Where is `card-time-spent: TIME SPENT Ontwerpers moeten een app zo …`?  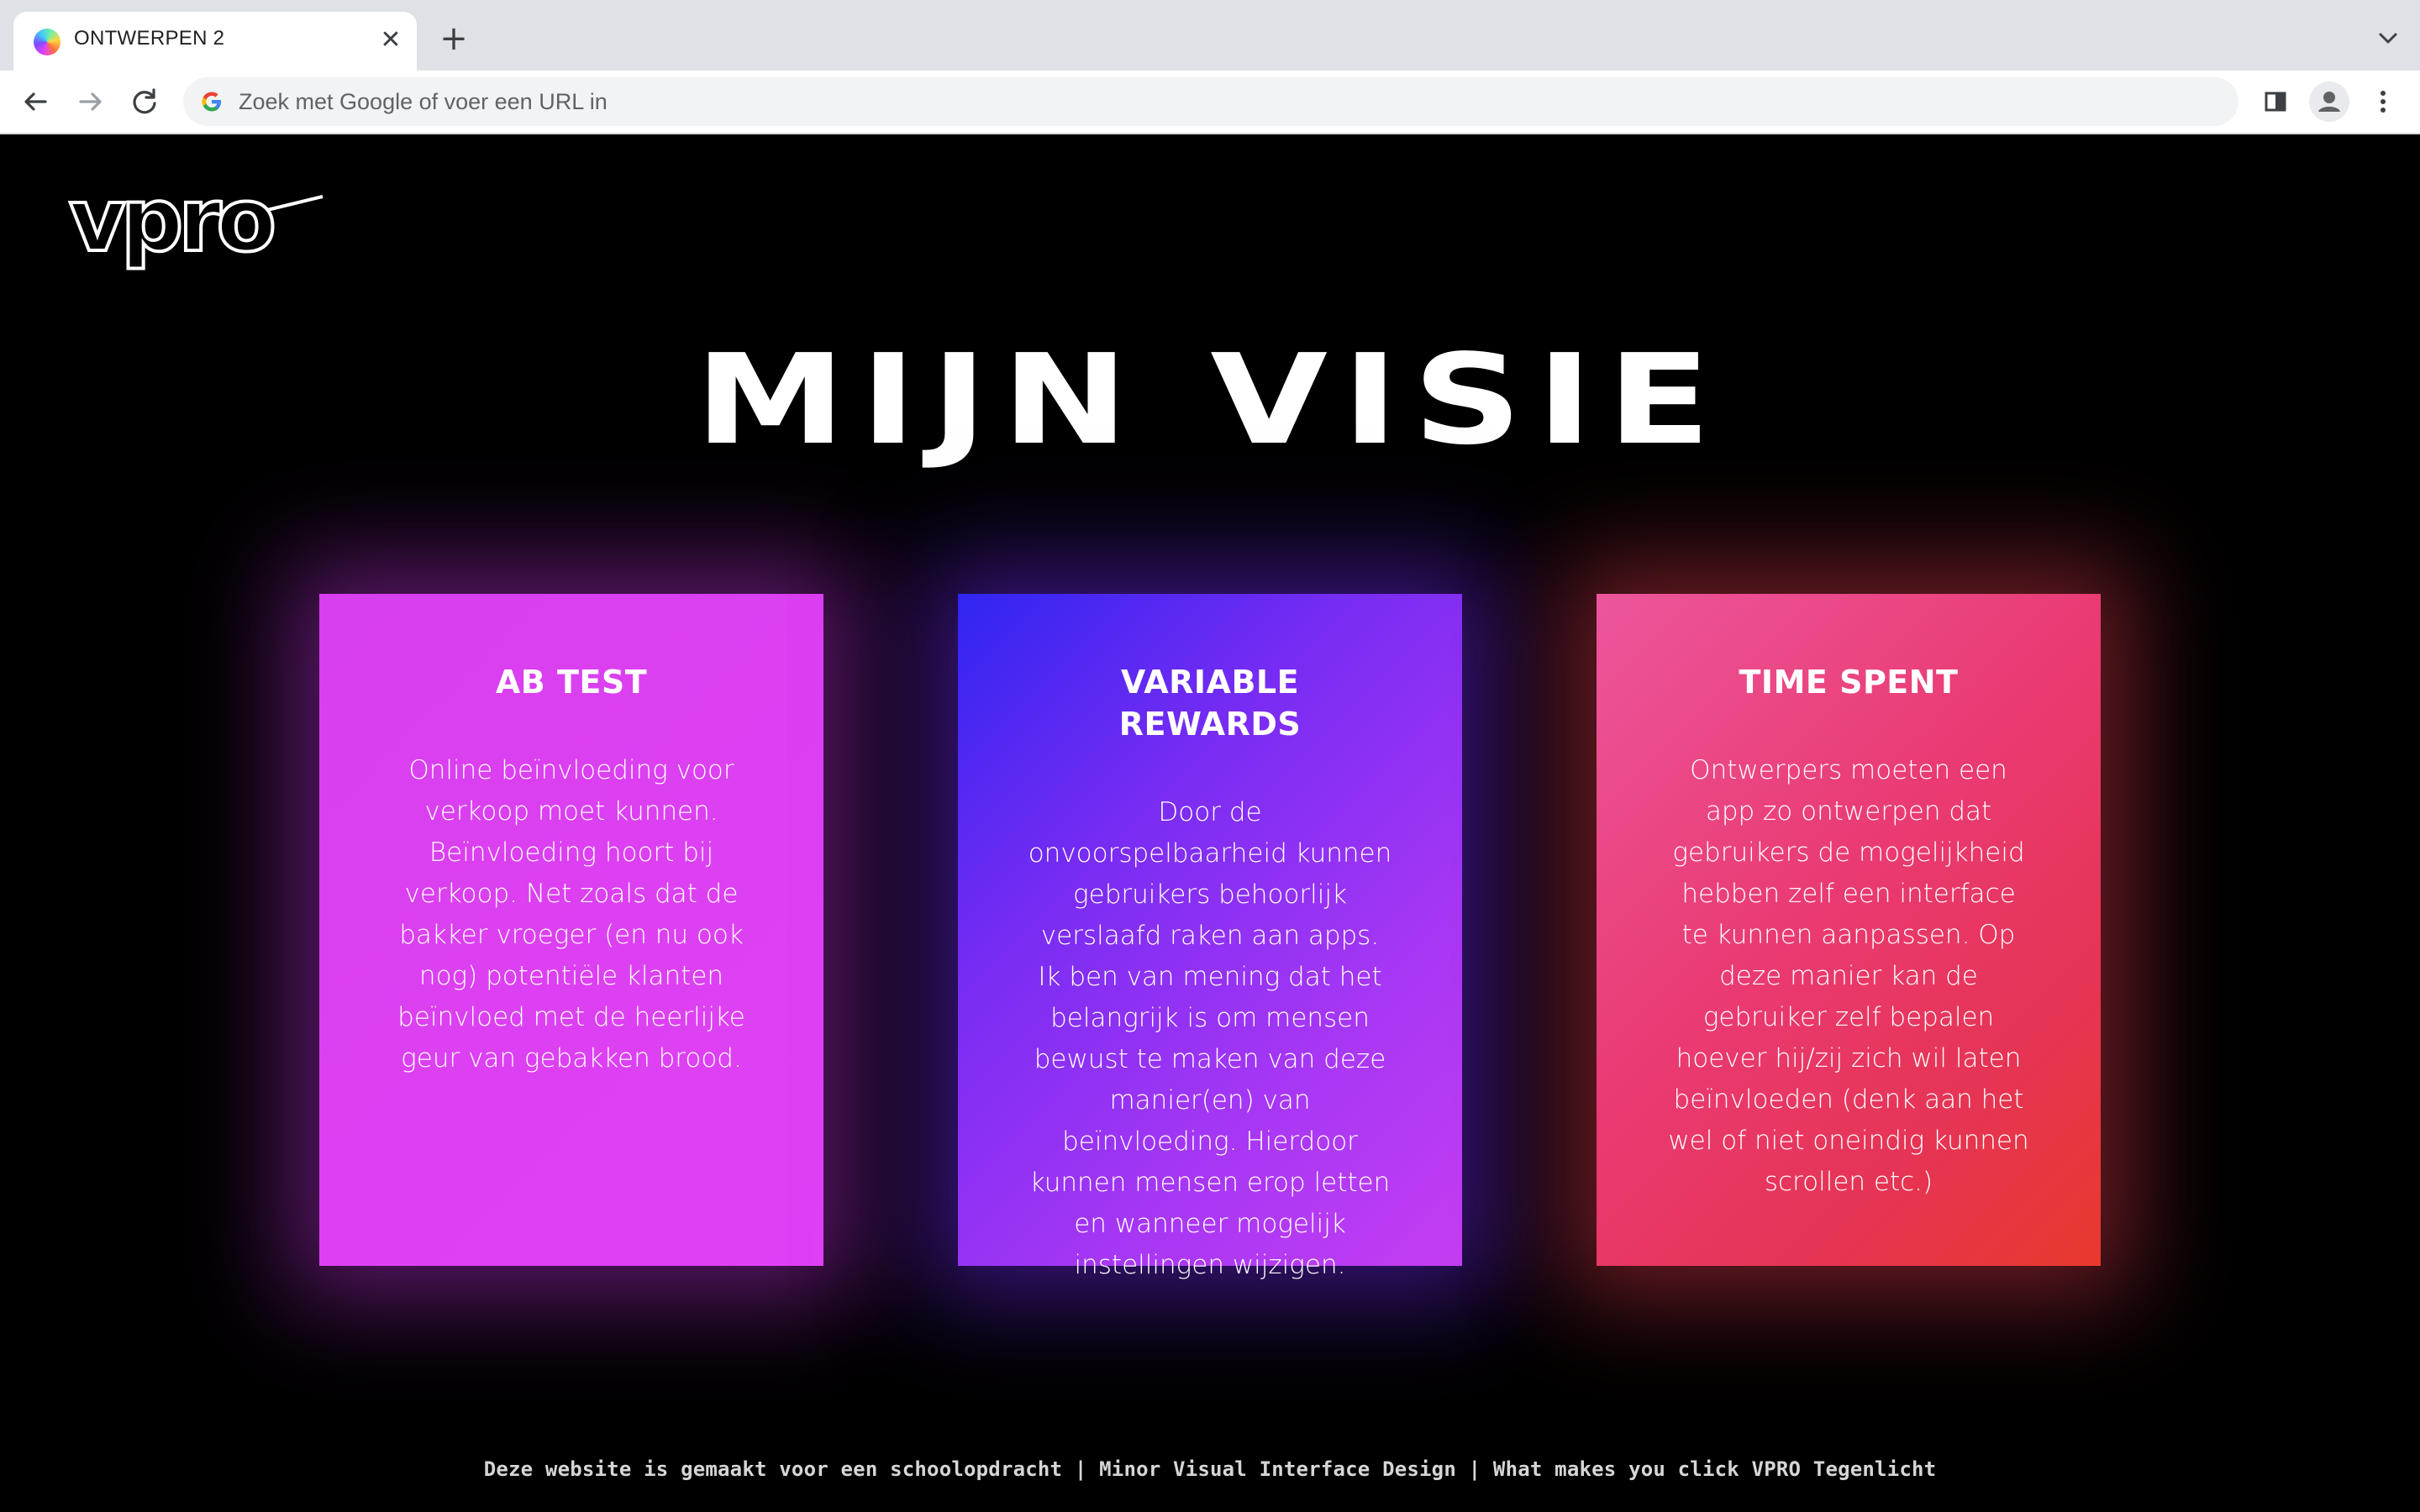 card-time-spent: TIME SPENT Ontwerpers moeten een app zo … is located at coordinates (1849, 930).